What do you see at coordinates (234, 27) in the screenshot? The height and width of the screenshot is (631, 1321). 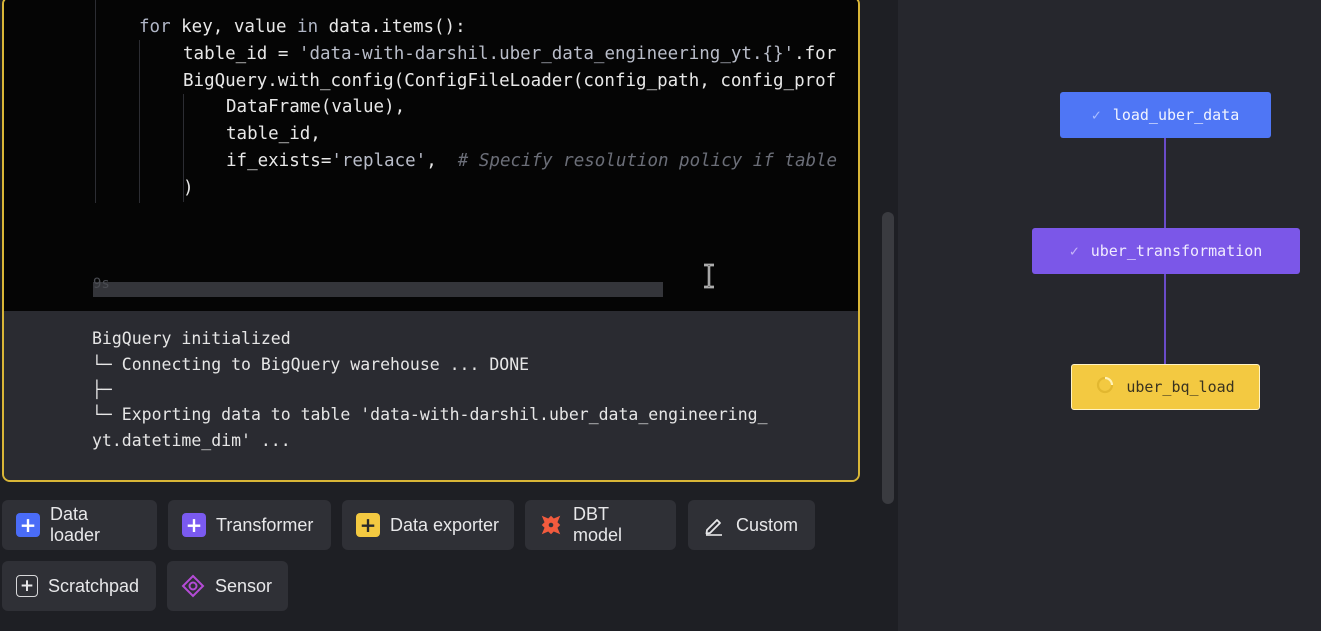 I see `code-text: key, value` at bounding box center [234, 27].